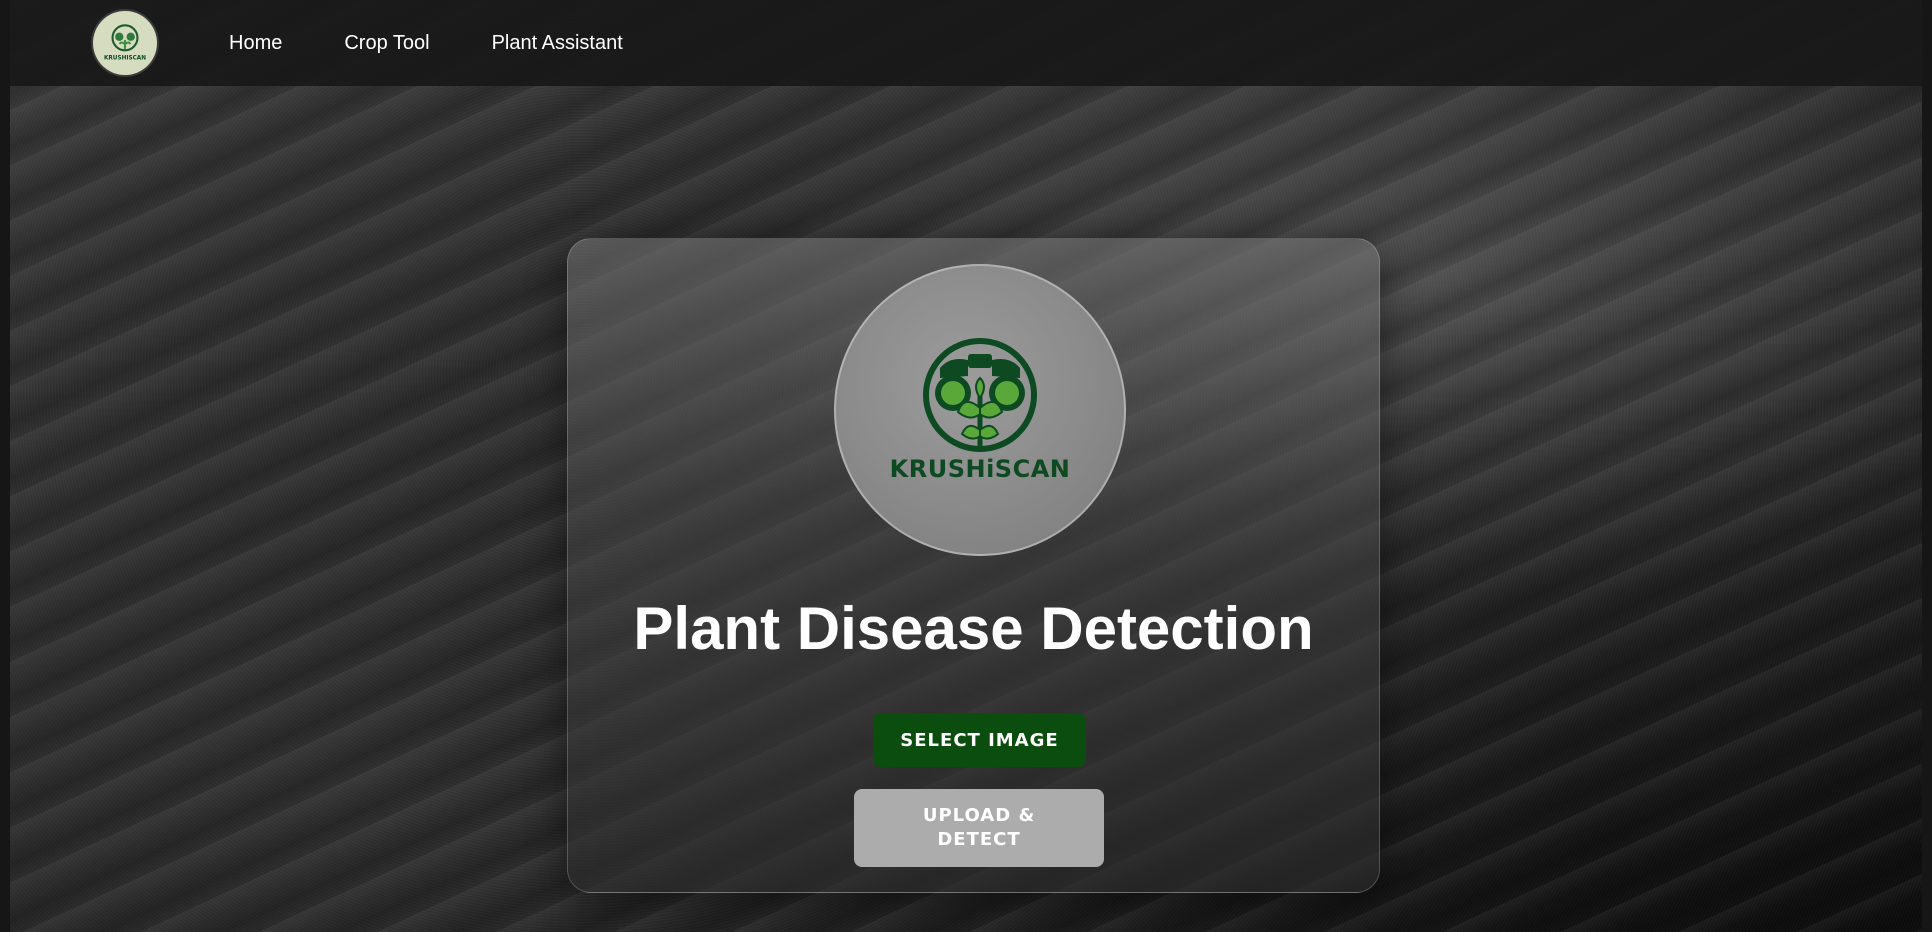 This screenshot has width=1932, height=932. What do you see at coordinates (125, 59) in the screenshot?
I see `nav-logo-text: KRUSHISCAN` at bounding box center [125, 59].